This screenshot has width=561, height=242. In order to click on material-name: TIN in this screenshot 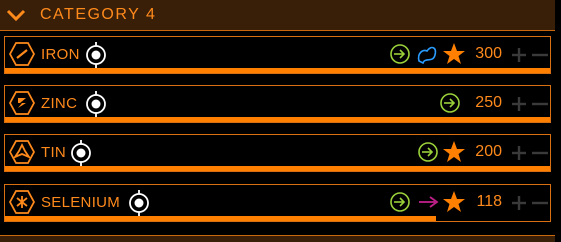, I will do `click(54, 152)`.